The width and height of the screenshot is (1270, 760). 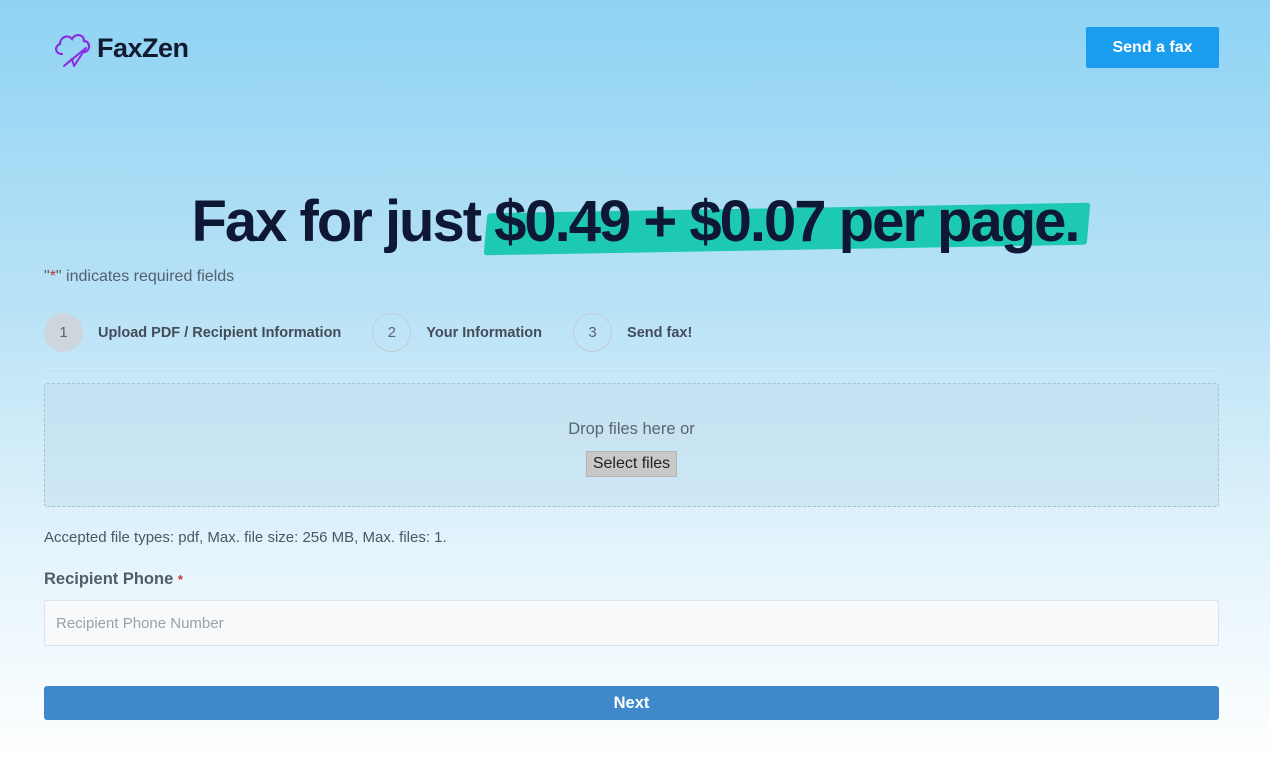 I want to click on required-note-text: " indicates required fields, so click(x=145, y=276).